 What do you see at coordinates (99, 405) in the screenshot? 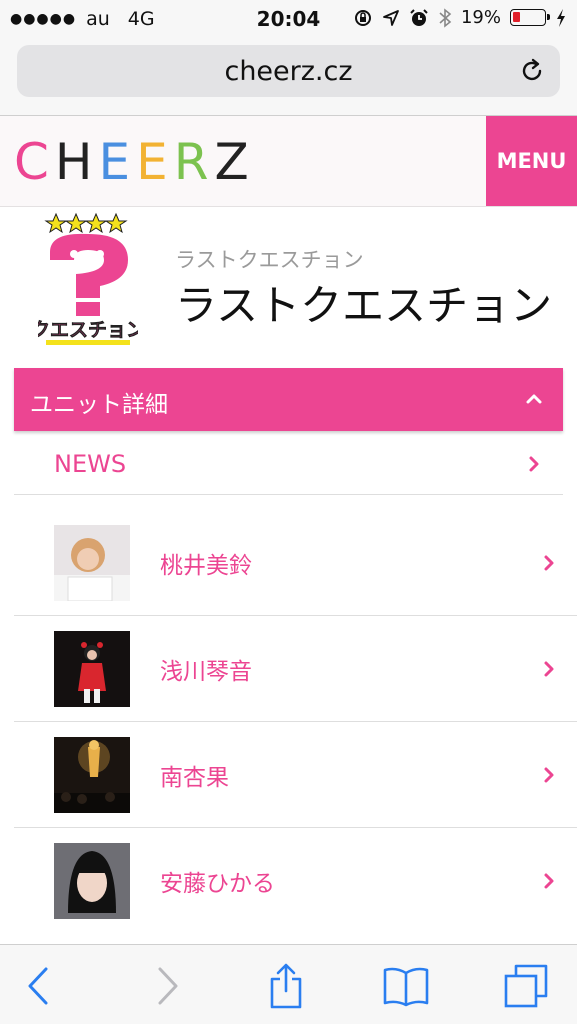
I see `section-title: ユニット詳細` at bounding box center [99, 405].